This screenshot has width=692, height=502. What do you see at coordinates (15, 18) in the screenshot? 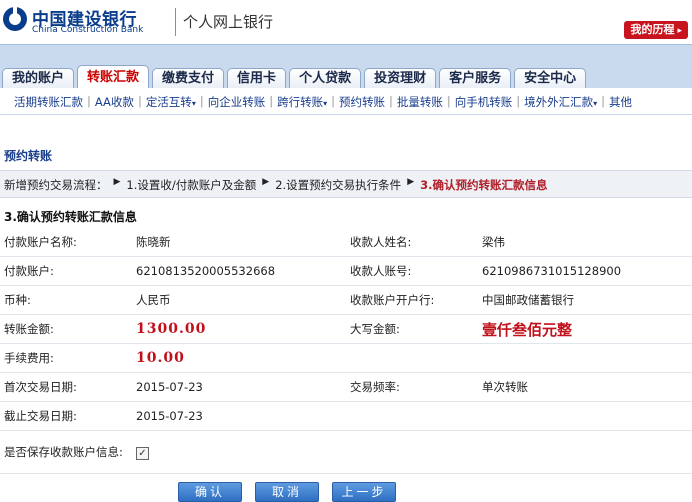
I see `ccb-logo-icon` at bounding box center [15, 18].